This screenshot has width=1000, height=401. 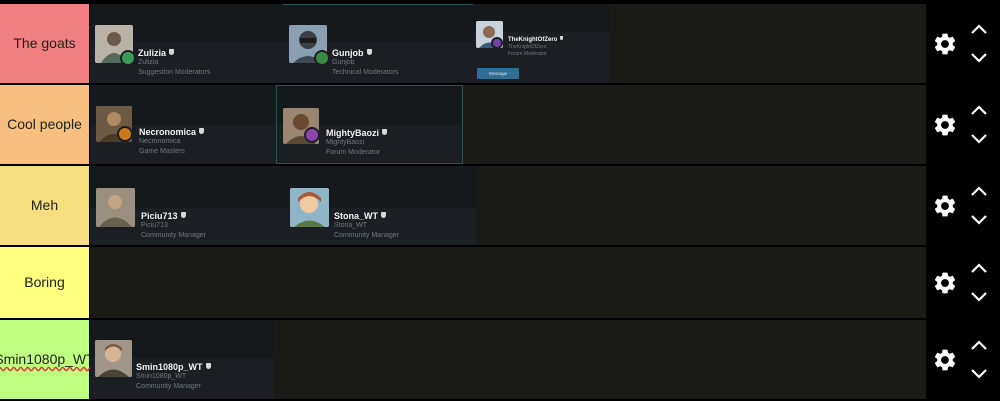 I want to click on tier-label-text: Smin1080p_WT, so click(x=47, y=359).